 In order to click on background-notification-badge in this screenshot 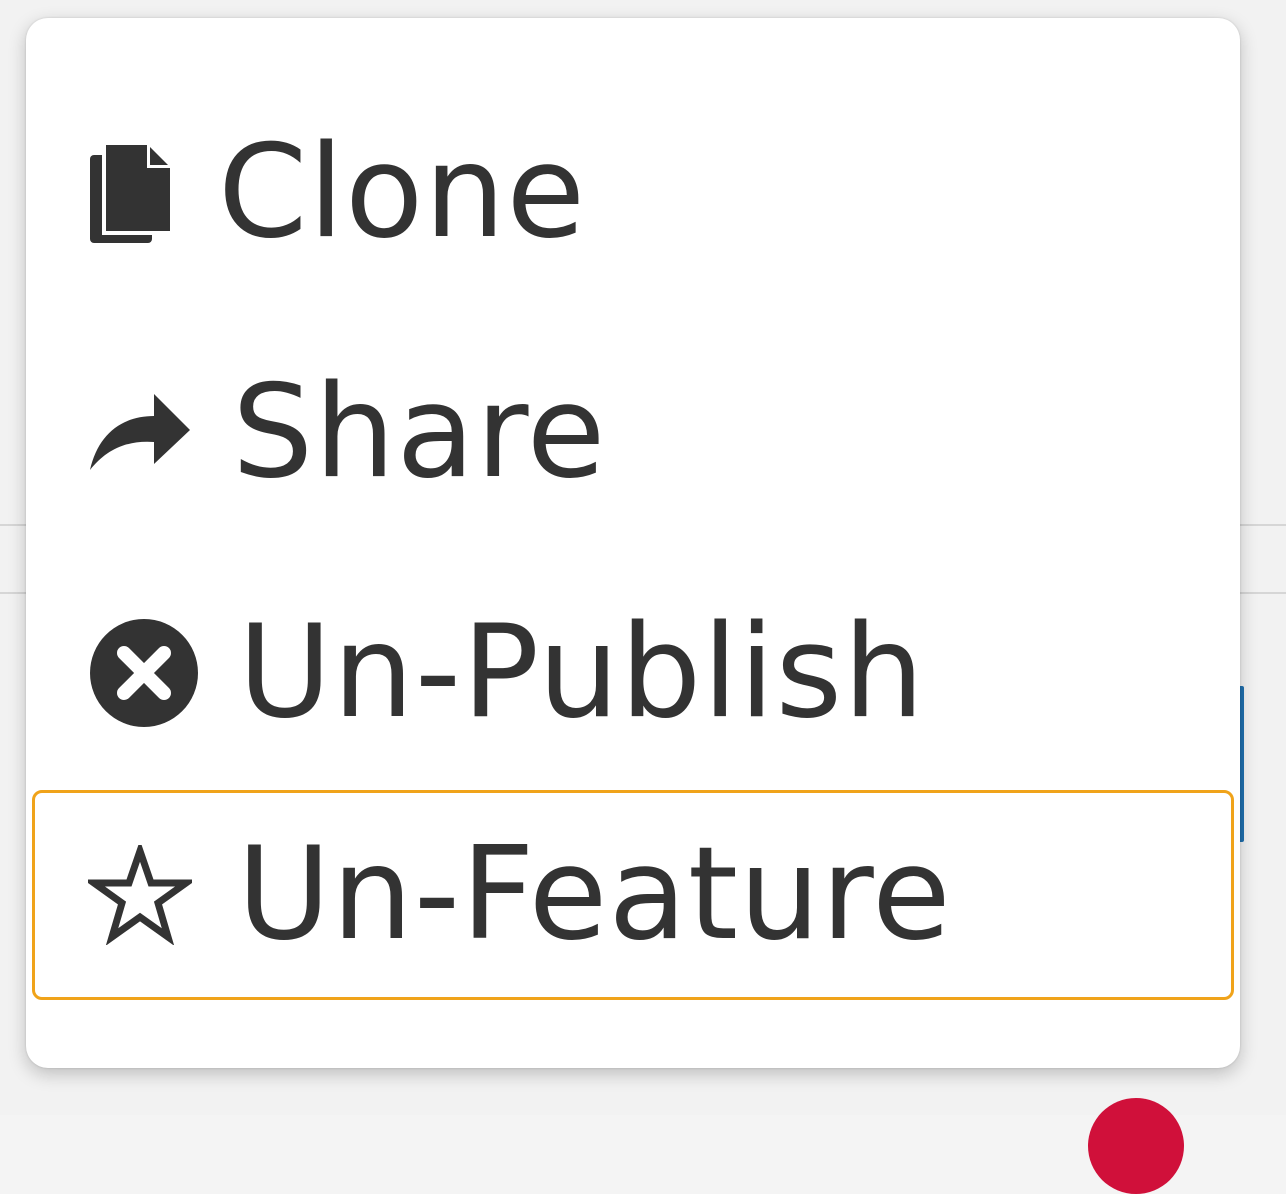, I will do `click(1136, 1146)`.